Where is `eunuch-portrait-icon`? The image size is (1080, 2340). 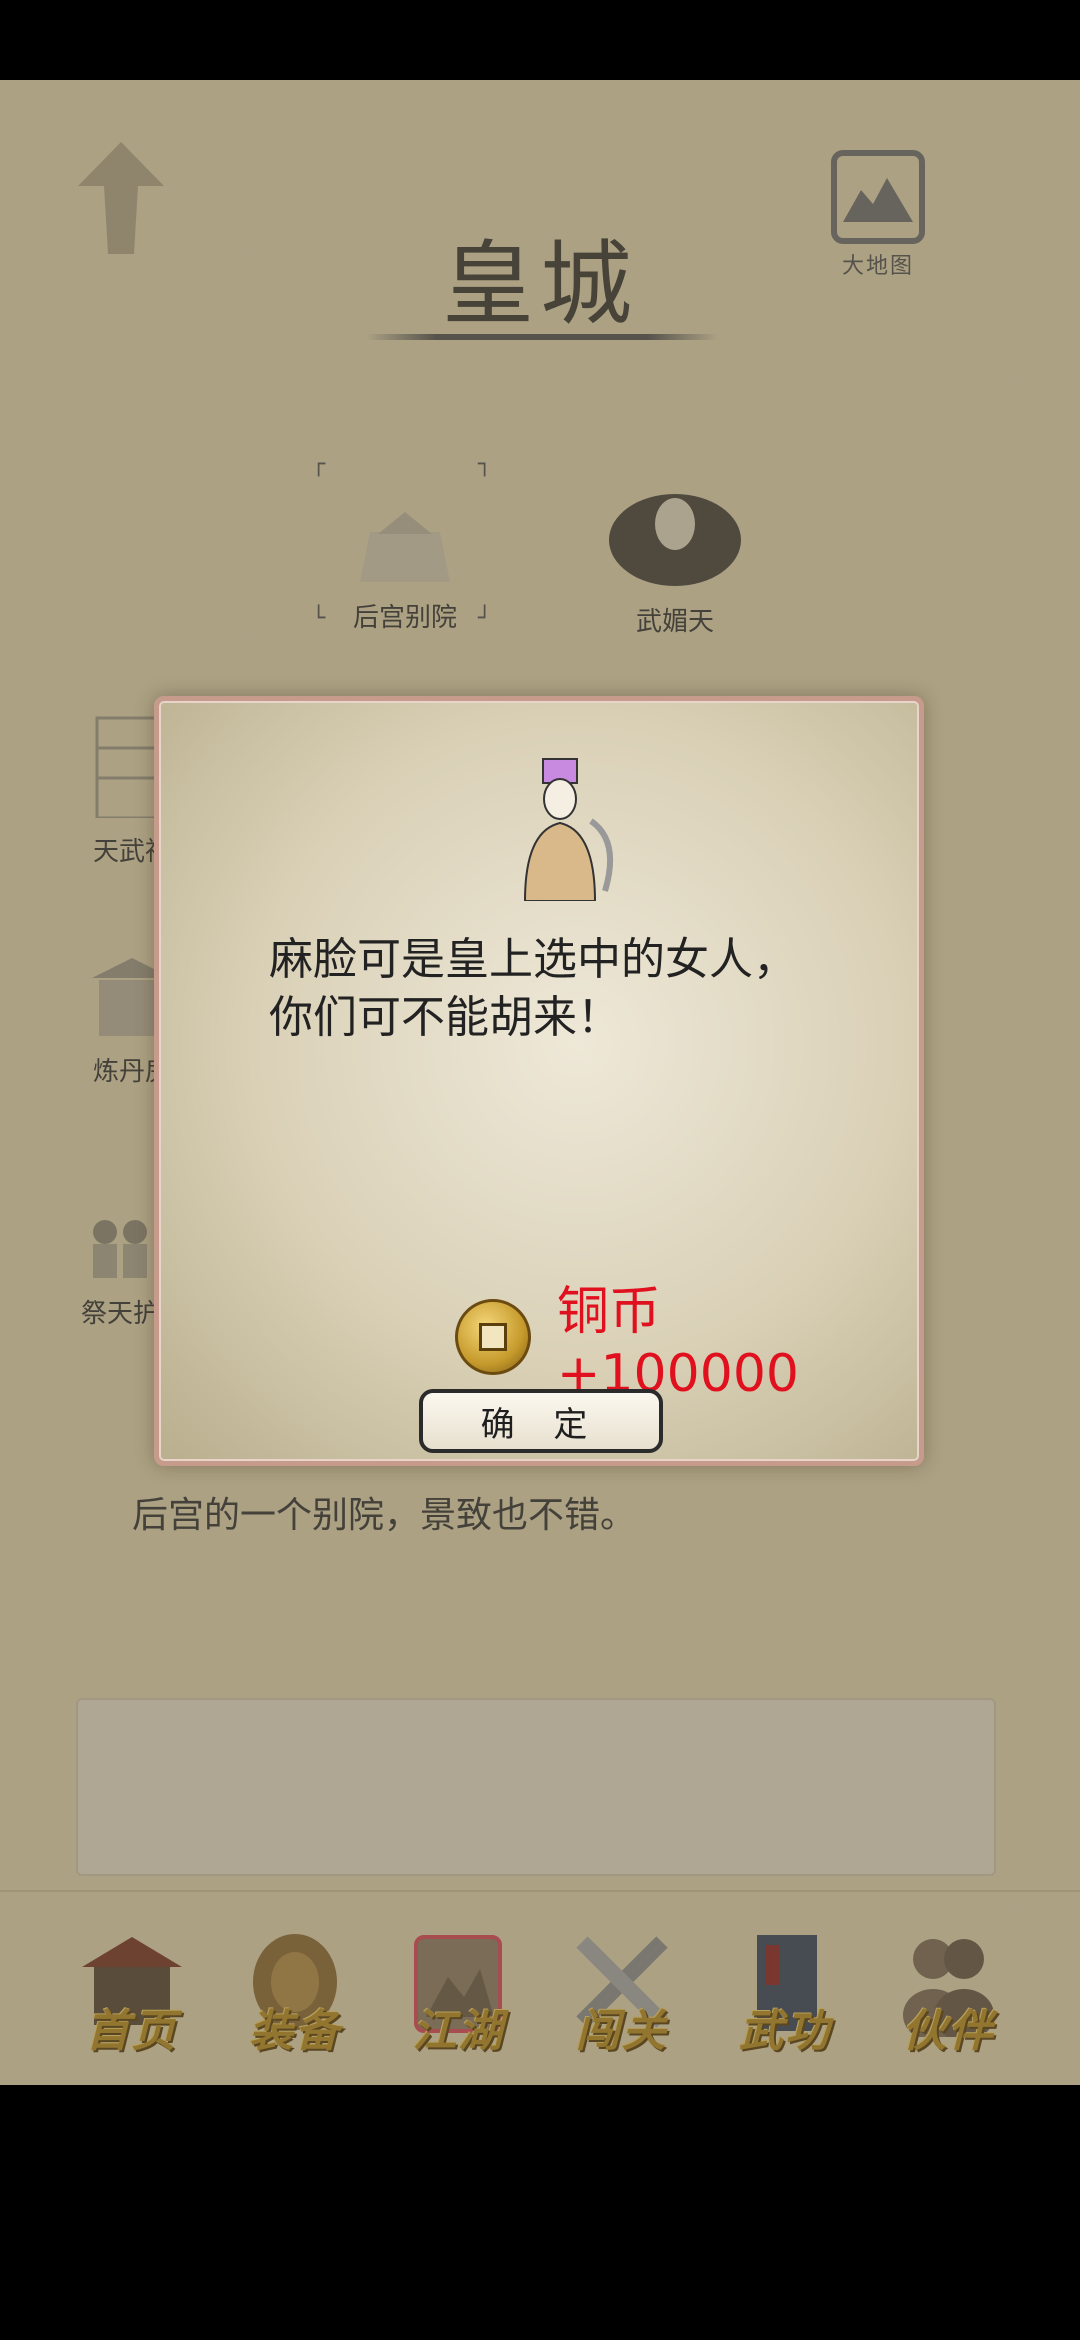
eunuch-portrait-icon is located at coordinates (568, 829).